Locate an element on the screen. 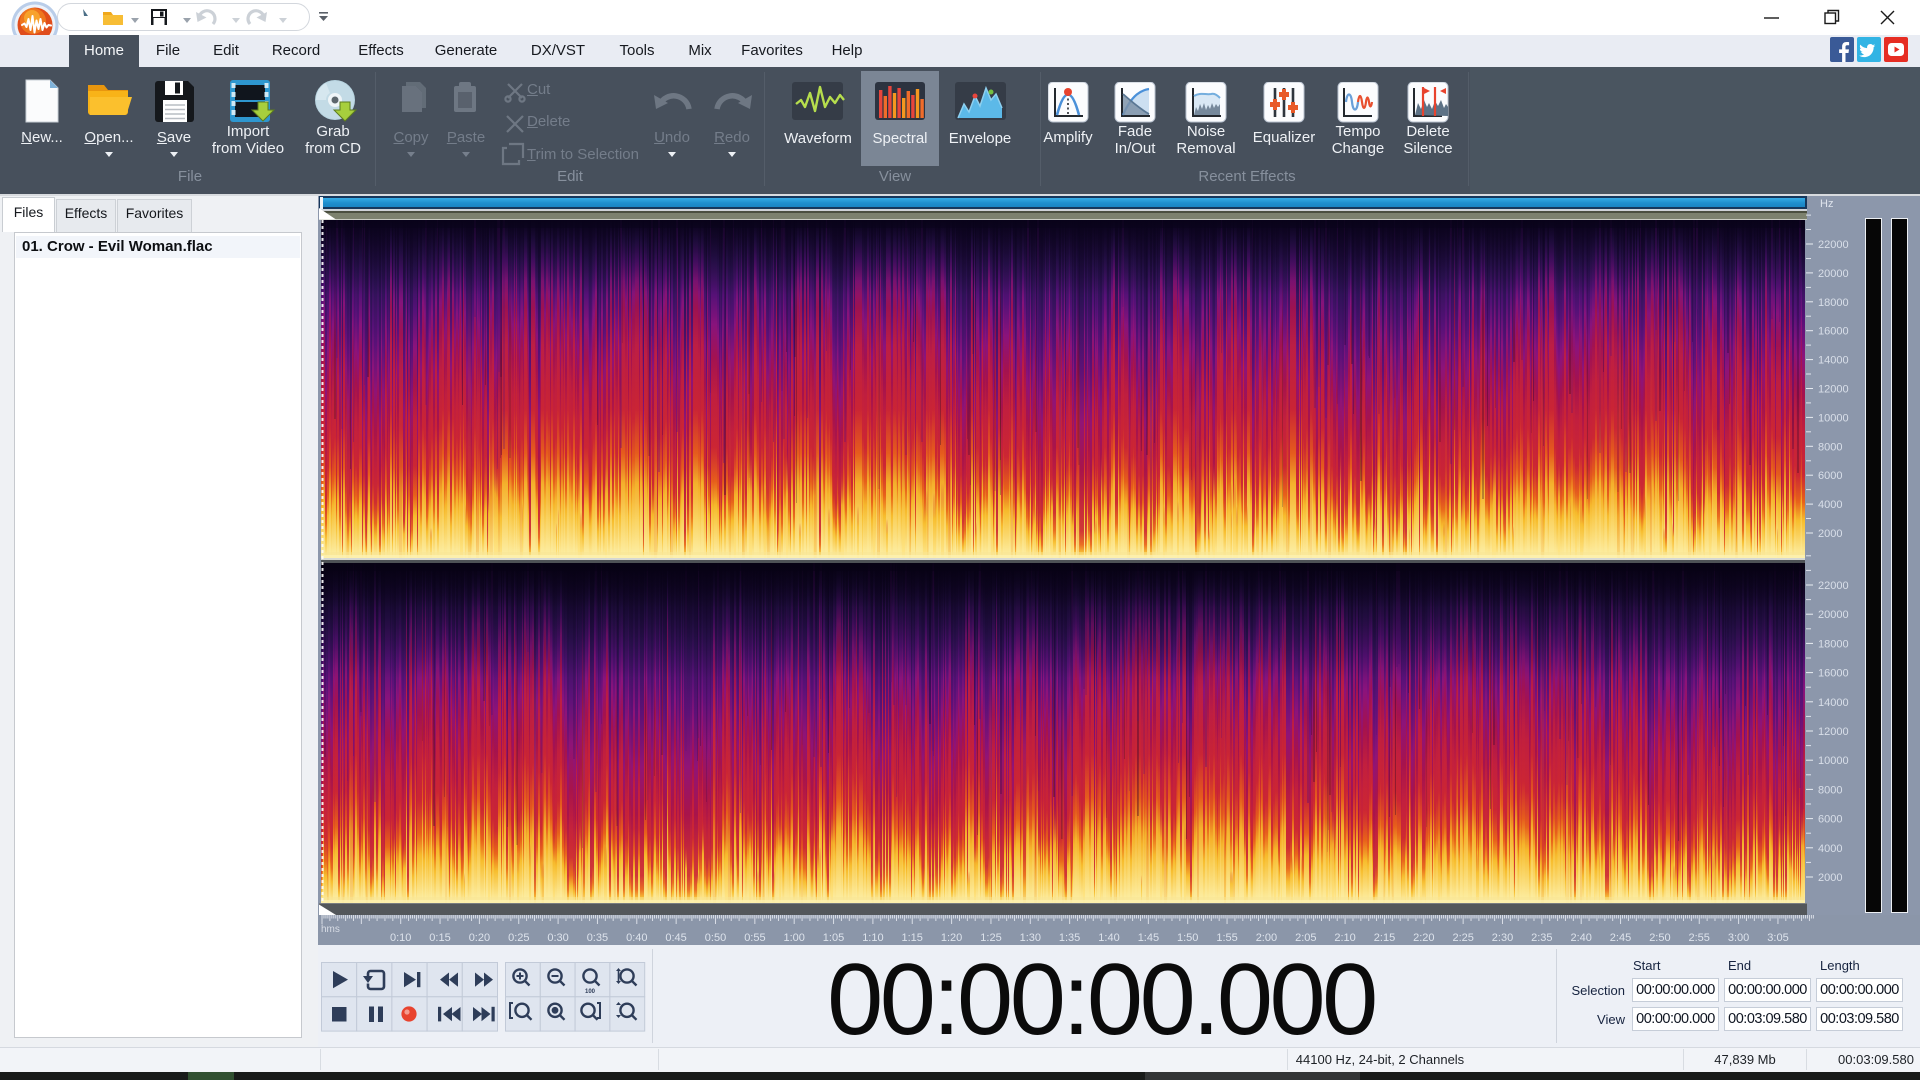  svg-text: 1:30 is located at coordinates (1030, 938).